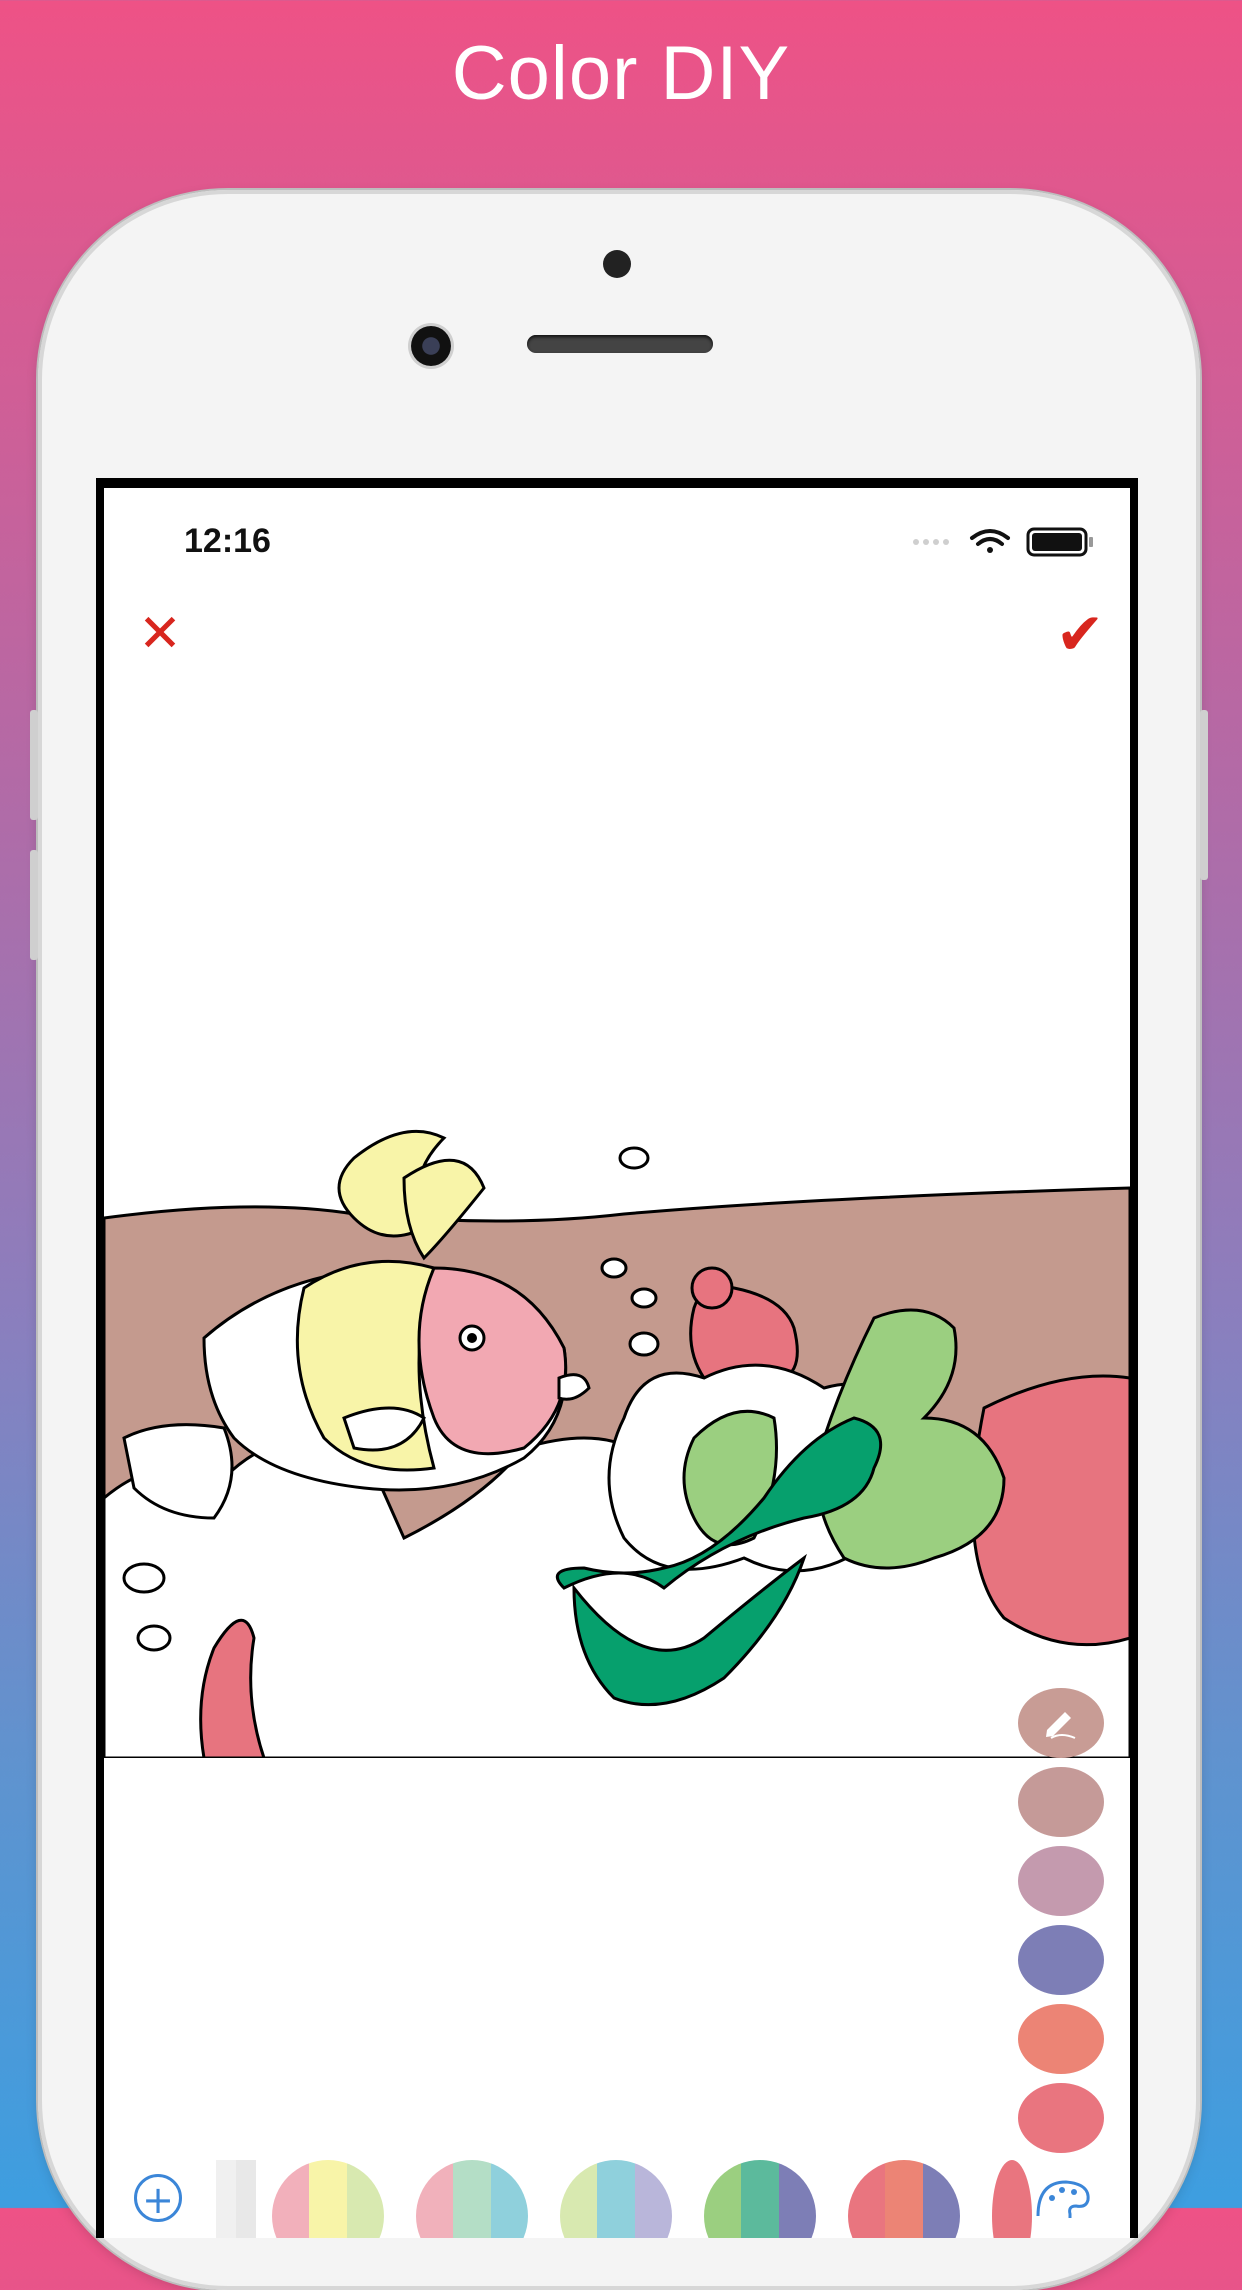  I want to click on fish-pupil, so click(472, 1338).